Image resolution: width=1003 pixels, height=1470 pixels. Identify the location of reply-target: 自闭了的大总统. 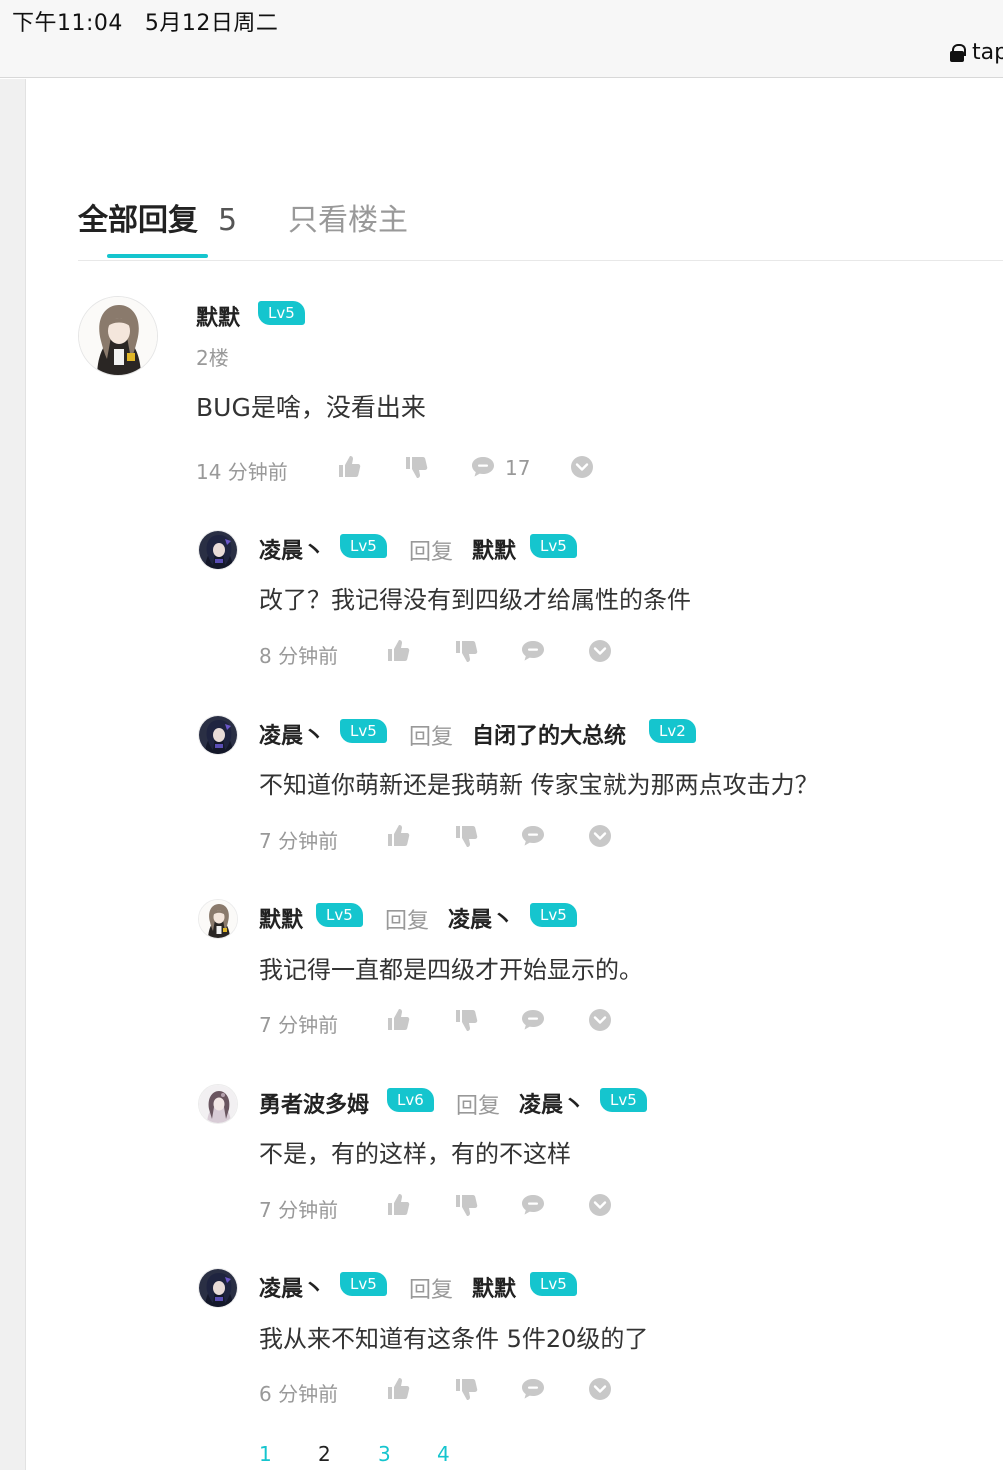
(549, 734).